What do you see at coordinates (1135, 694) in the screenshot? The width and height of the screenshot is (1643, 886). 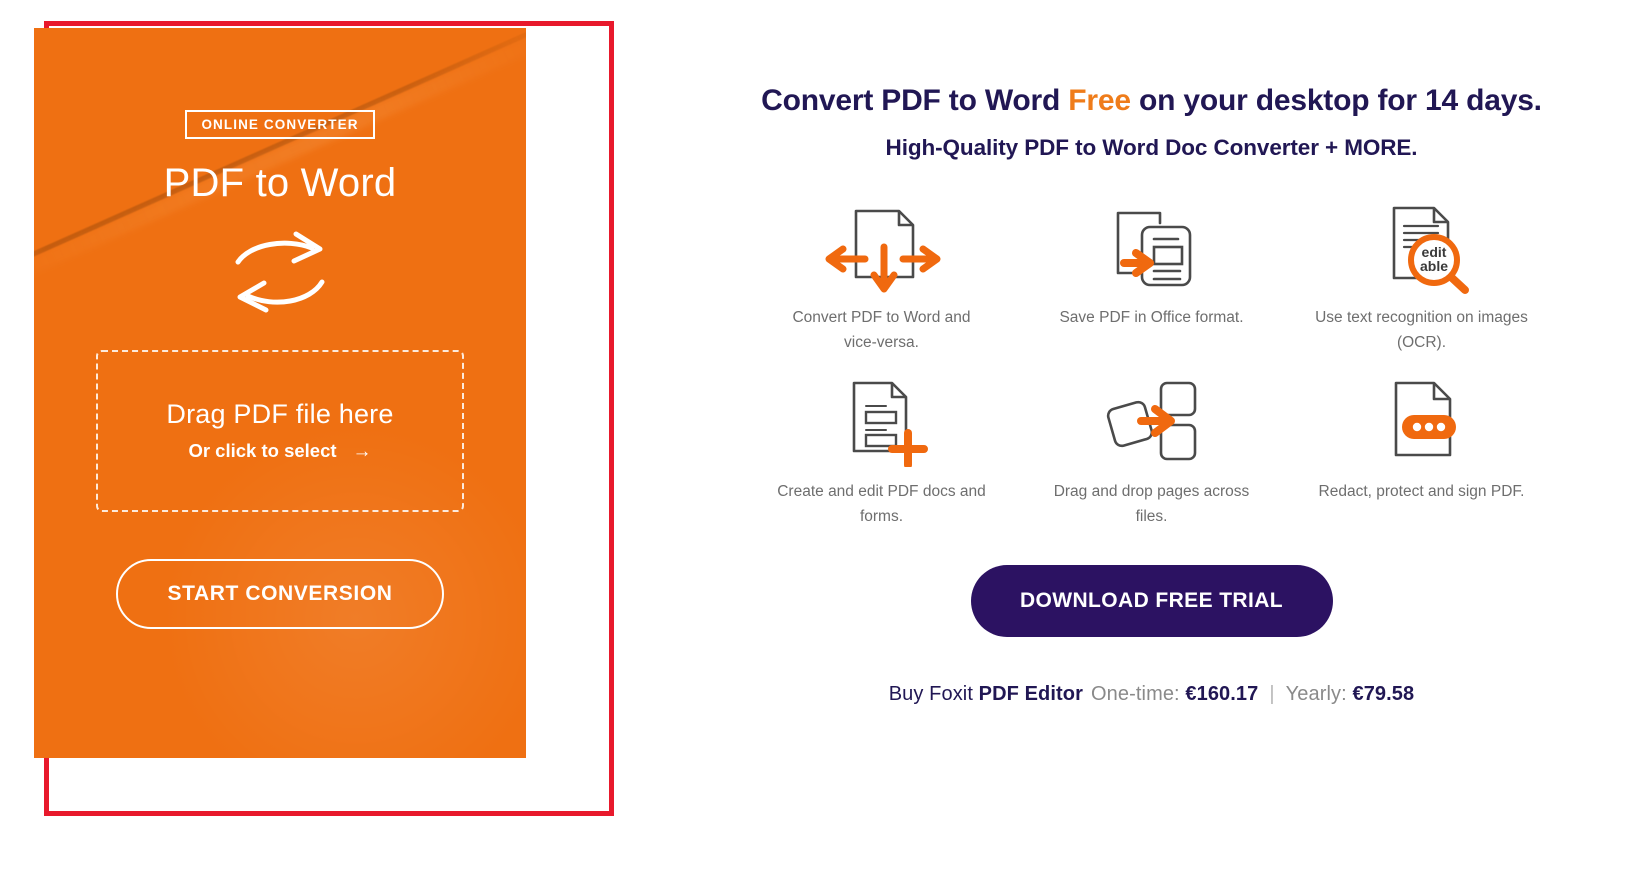 I see `onetime-label: One-time:` at bounding box center [1135, 694].